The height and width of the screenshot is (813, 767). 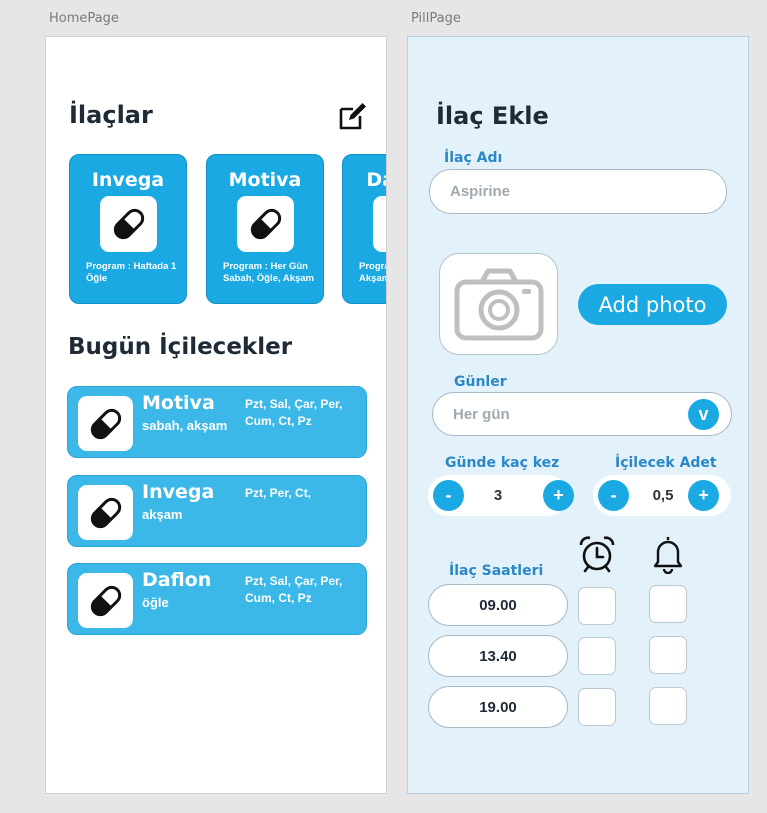 What do you see at coordinates (131, 272) in the screenshot?
I see `medicine-program: Program : Haftada 1 Öğle` at bounding box center [131, 272].